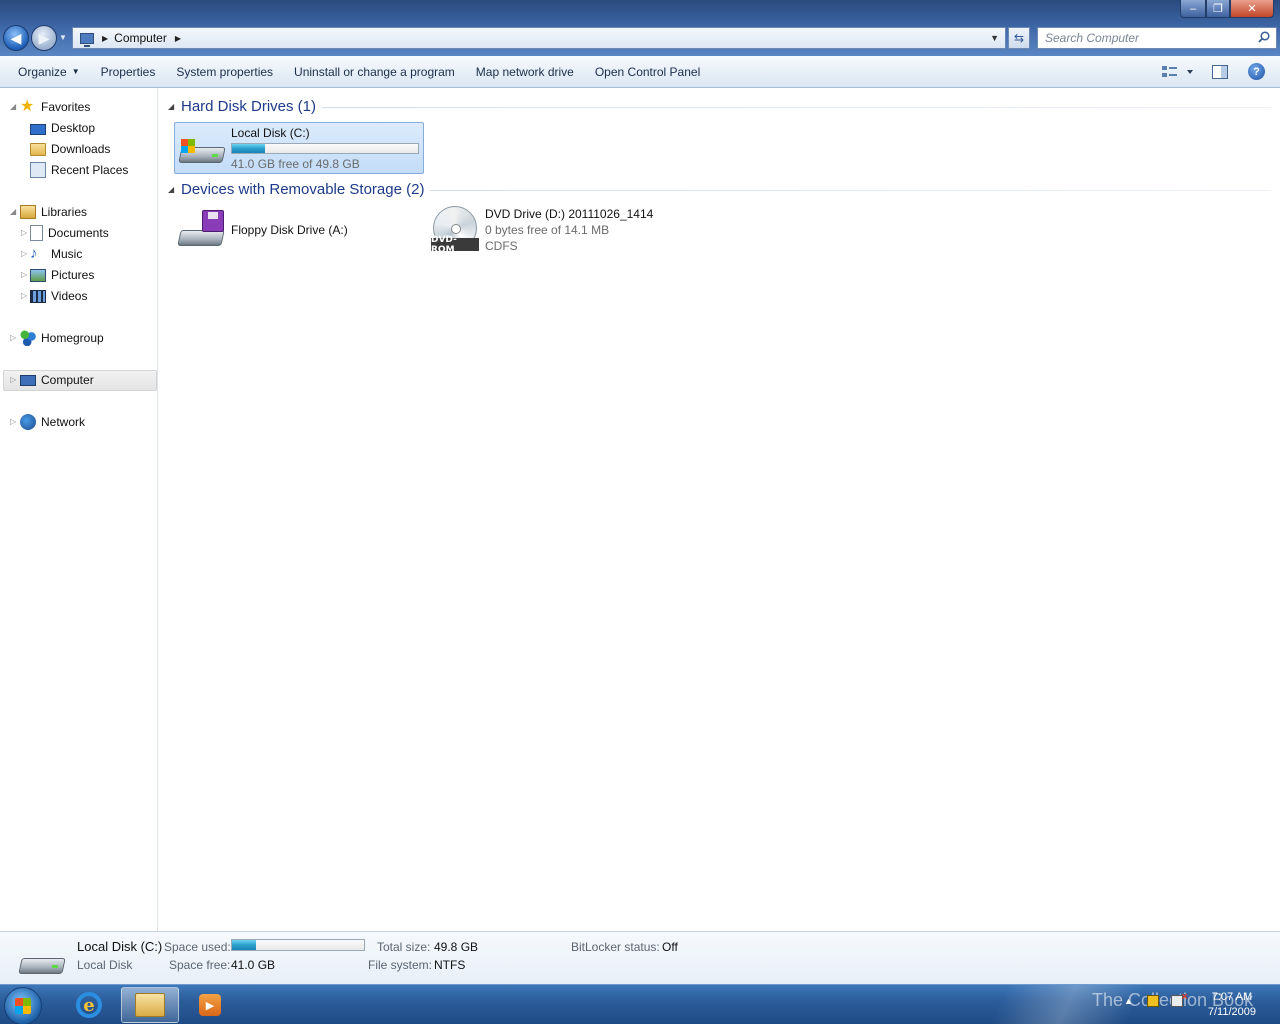  I want to click on nav-item-downloads: Downloads, so click(70, 149).